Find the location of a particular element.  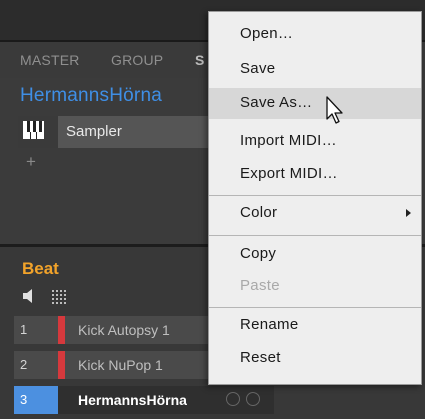

menu-item-label: Paste is located at coordinates (260, 285).